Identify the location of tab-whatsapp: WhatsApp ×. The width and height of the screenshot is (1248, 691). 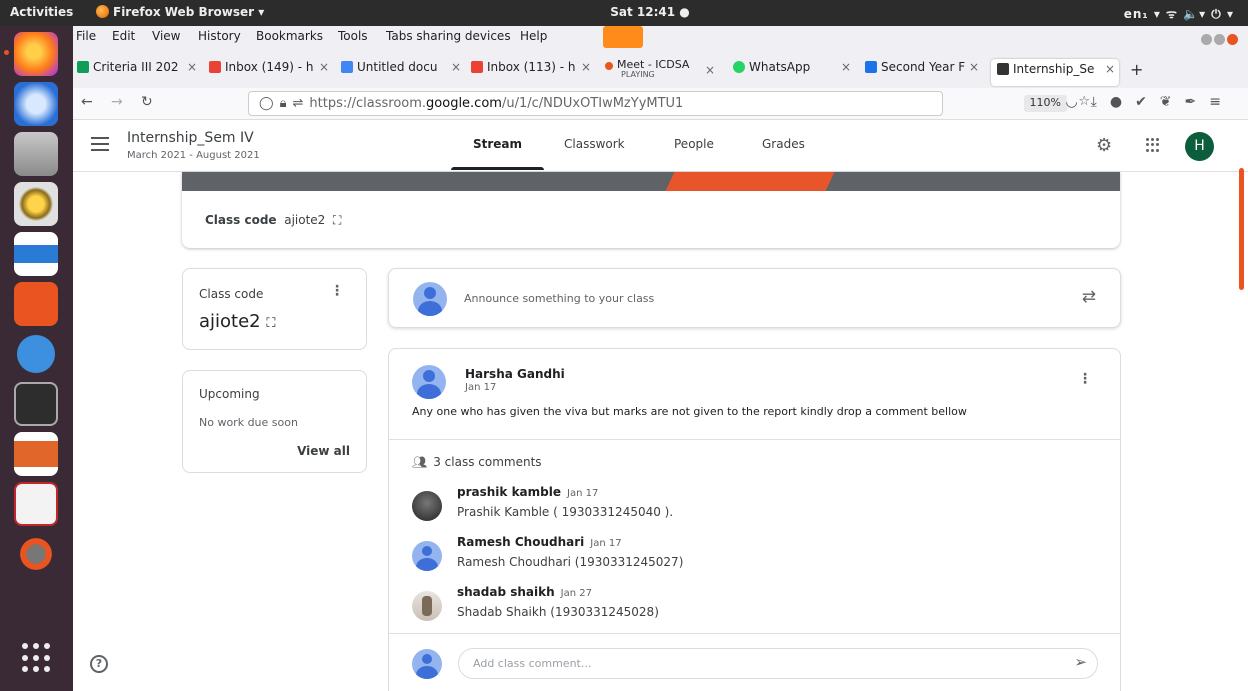
(794, 72).